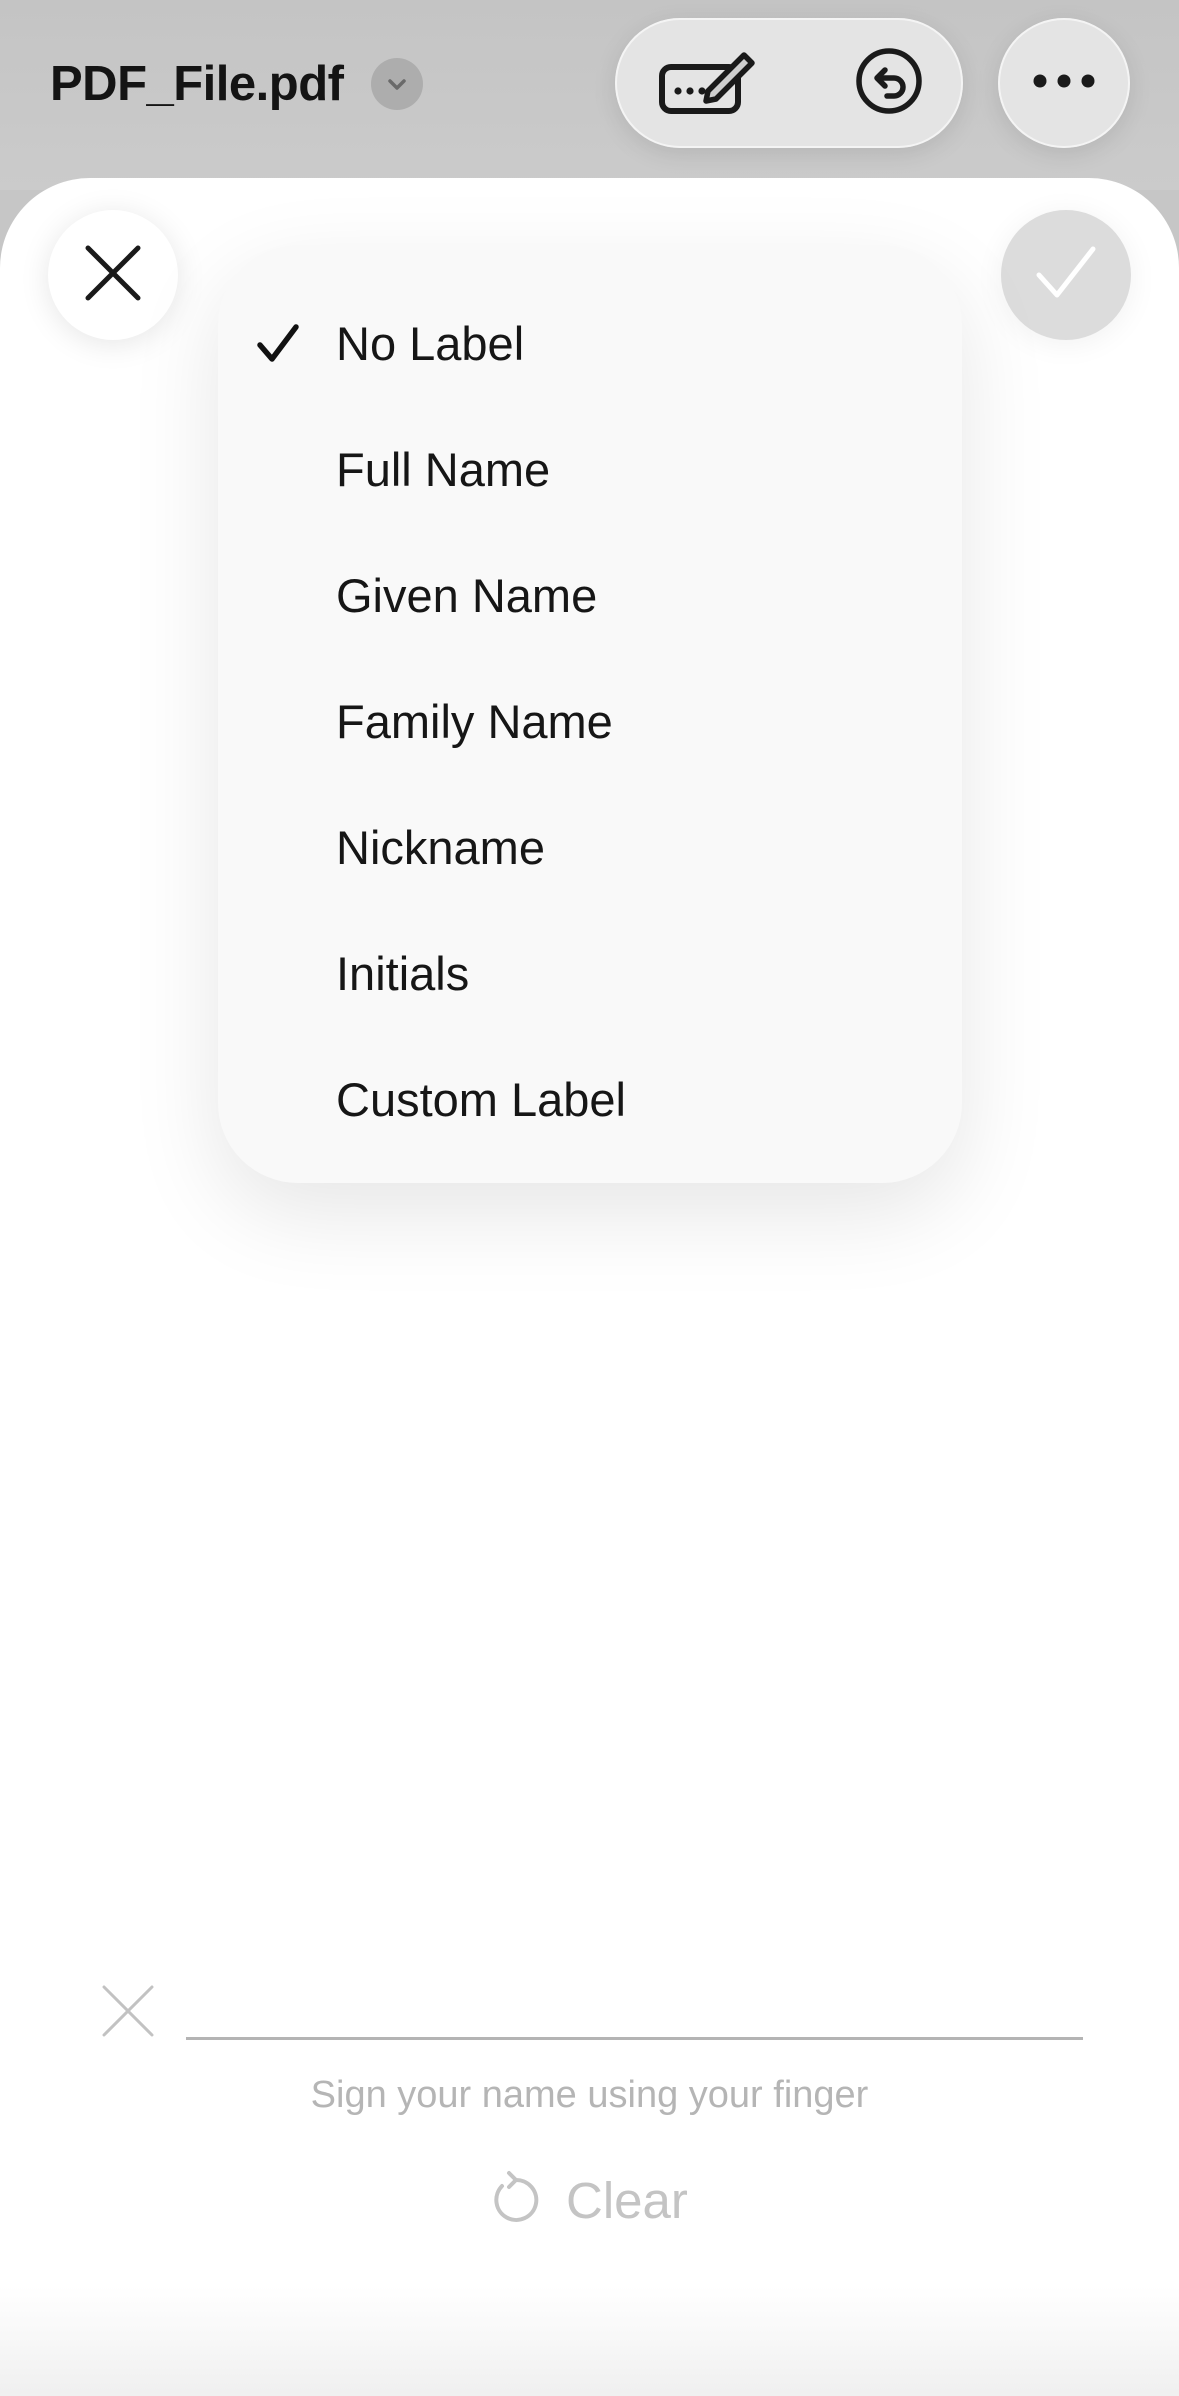 This screenshot has height=2396, width=1179. I want to click on document-title-button: PDF_File.pdf, so click(237, 84).